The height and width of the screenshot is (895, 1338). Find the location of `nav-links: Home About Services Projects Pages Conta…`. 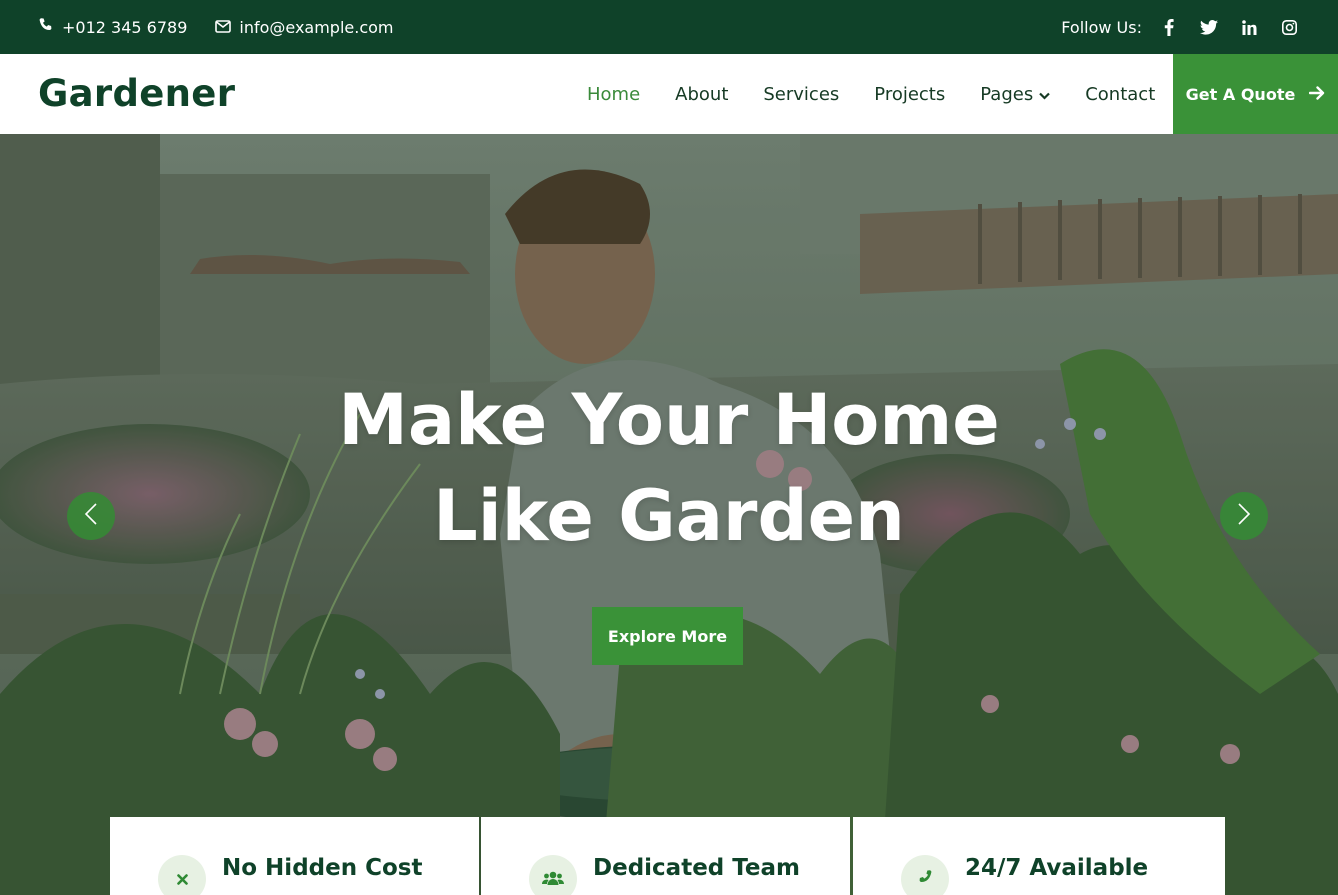

nav-links: Home About Services Projects Pages Conta… is located at coordinates (871, 94).